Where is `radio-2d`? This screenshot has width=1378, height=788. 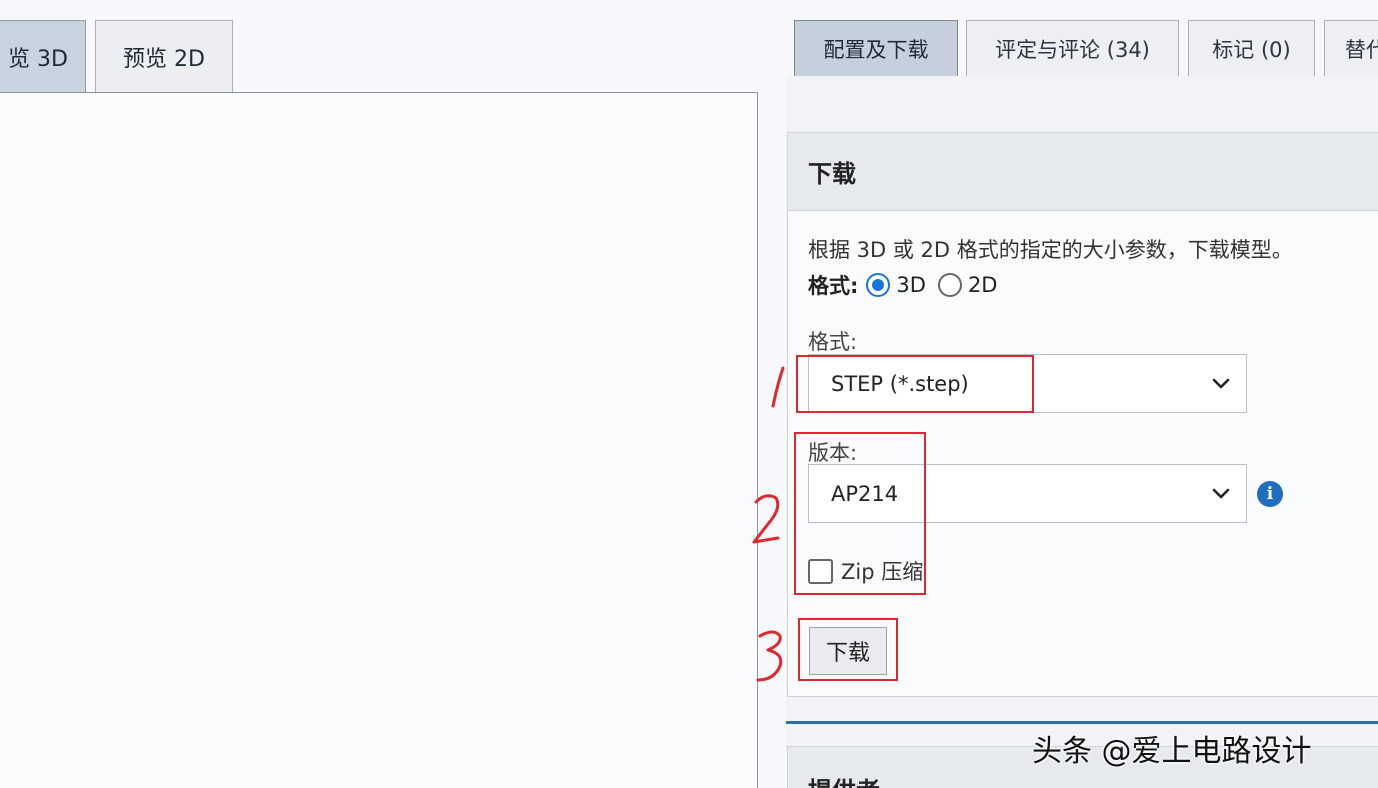 radio-2d is located at coordinates (949, 285).